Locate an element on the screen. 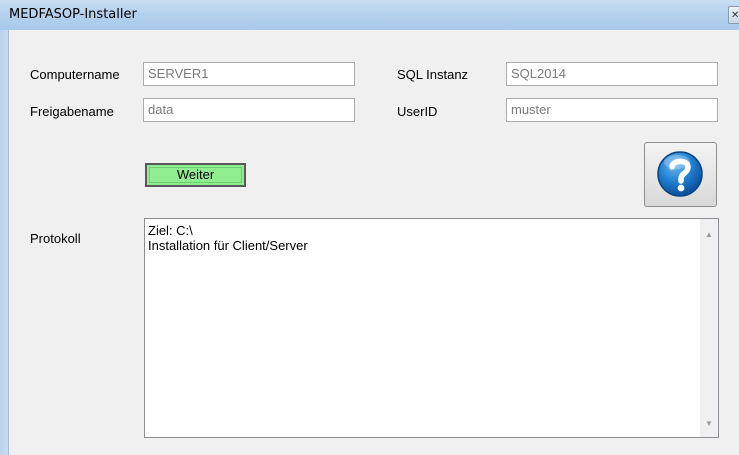 Image resolution: width=739 pixels, height=455 pixels. vertical-scrollbar: ▲ ▼ is located at coordinates (709, 328).